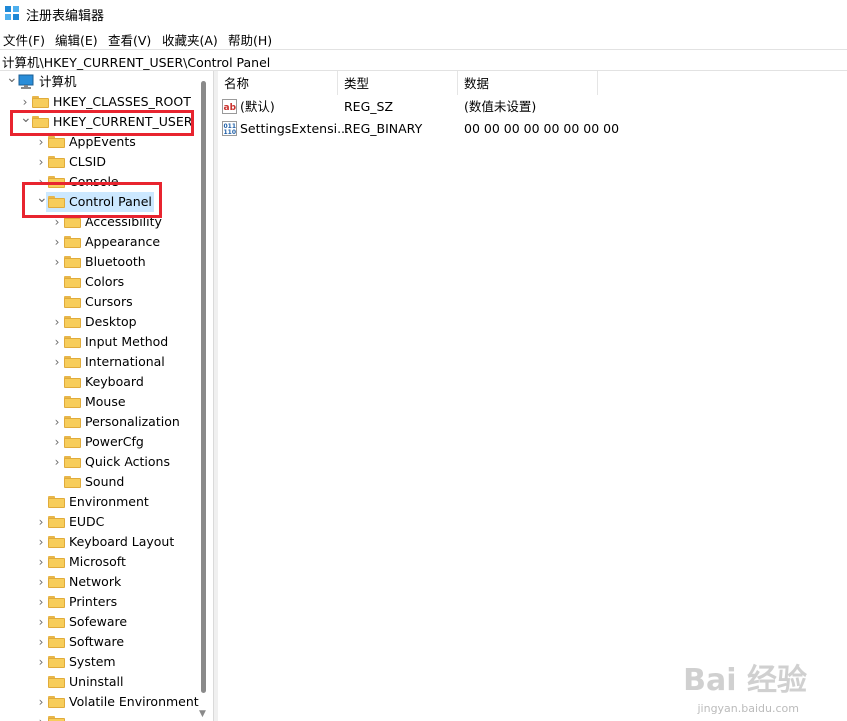 The width and height of the screenshot is (847, 721). What do you see at coordinates (115, 261) in the screenshot?
I see `tree-node-label: Bluetooth` at bounding box center [115, 261].